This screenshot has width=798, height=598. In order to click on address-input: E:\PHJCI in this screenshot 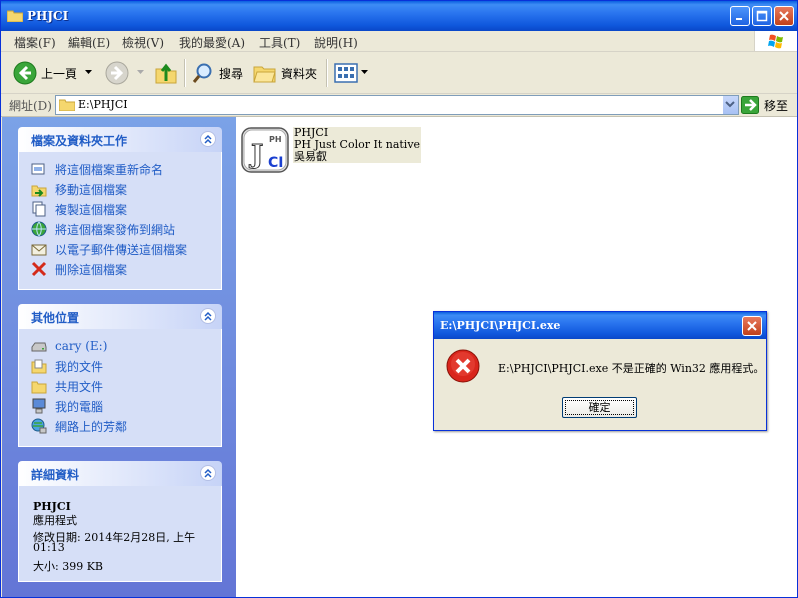, I will do `click(397, 105)`.